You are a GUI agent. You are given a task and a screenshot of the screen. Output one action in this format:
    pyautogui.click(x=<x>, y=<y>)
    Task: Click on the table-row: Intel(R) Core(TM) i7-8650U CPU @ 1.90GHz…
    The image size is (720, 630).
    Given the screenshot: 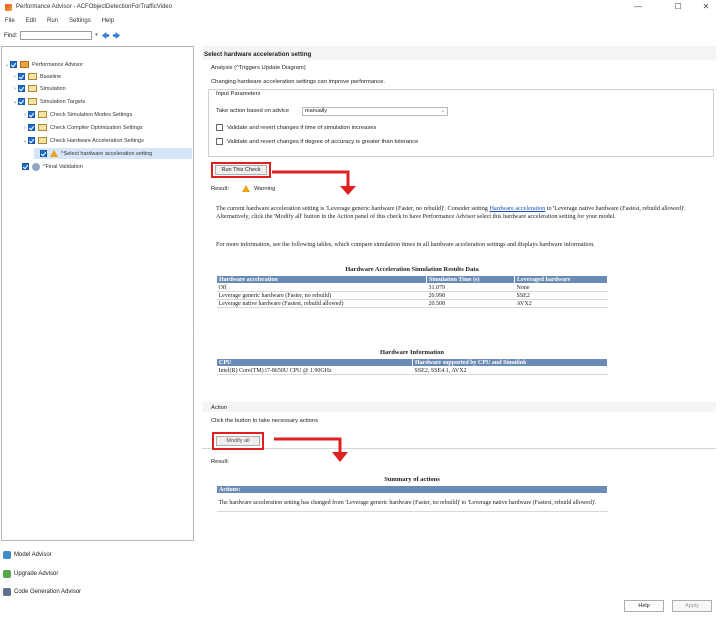 What is the action you would take?
    pyautogui.click(x=412, y=370)
    